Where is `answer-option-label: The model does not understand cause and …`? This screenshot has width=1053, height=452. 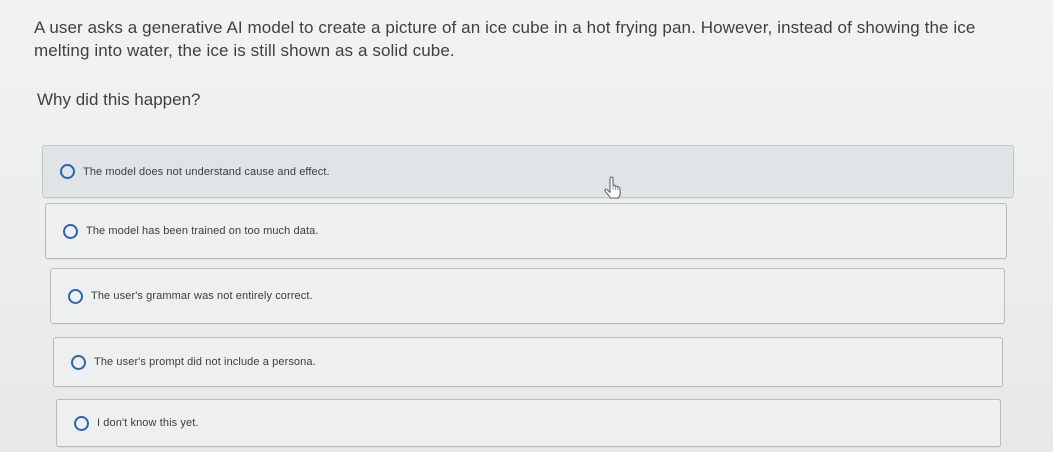 answer-option-label: The model does not understand cause and … is located at coordinates (206, 171).